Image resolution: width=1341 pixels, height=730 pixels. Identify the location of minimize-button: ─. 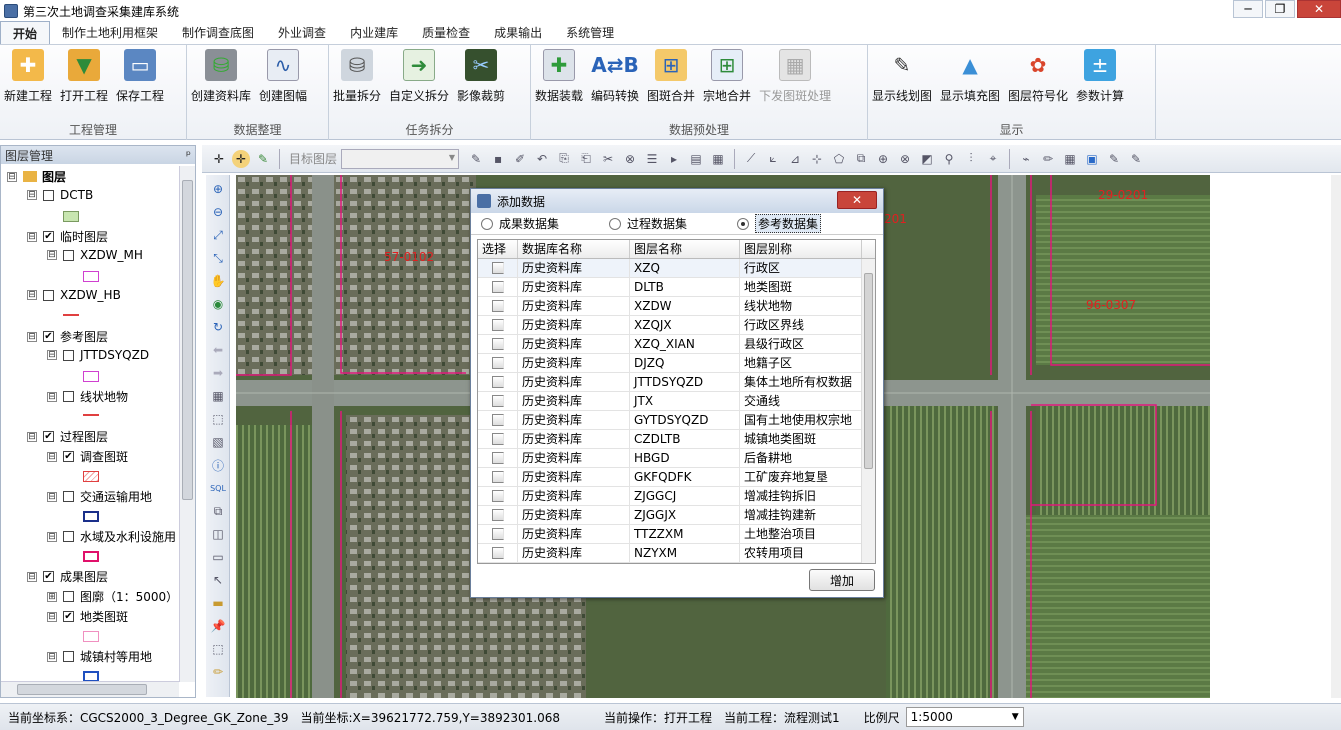
(1248, 9).